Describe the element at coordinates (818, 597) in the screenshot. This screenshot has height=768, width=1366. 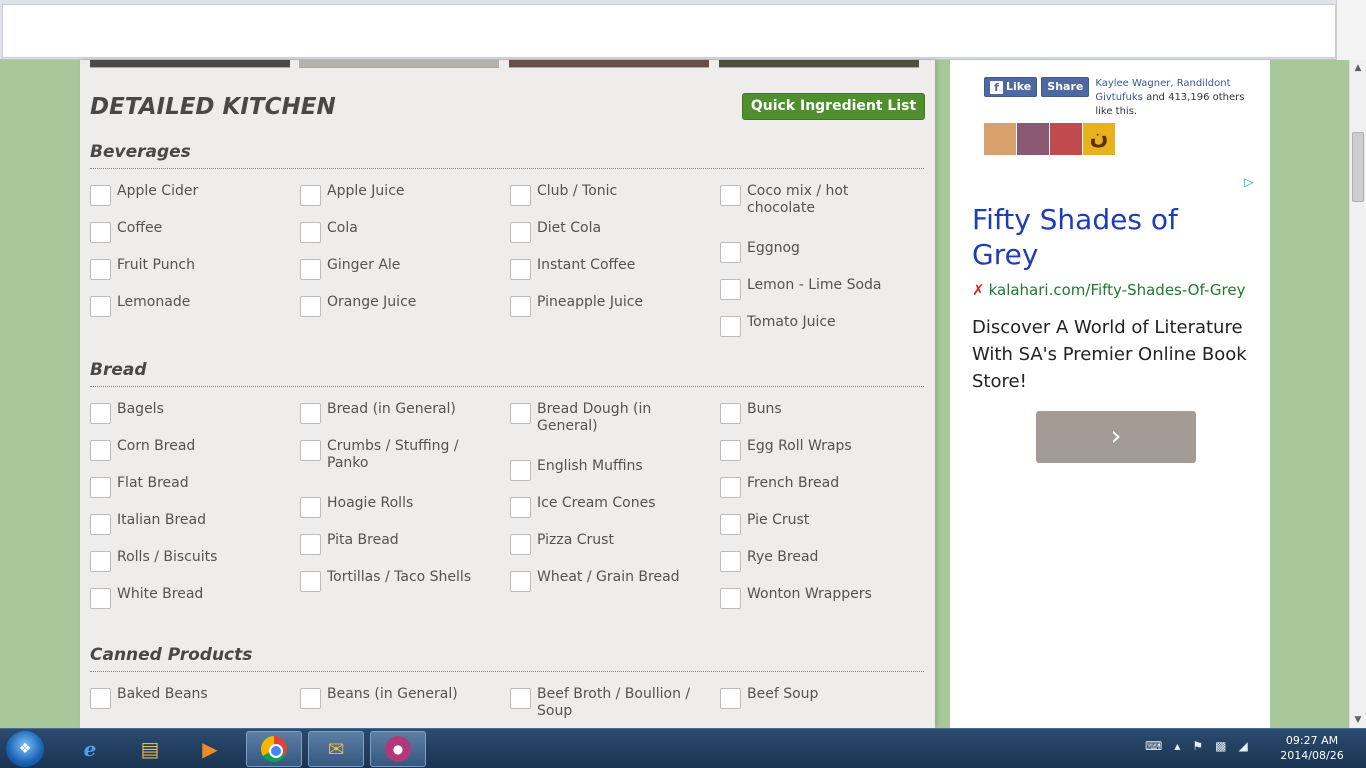
I see `ingredient-item: Wonton Wrappers` at that location.